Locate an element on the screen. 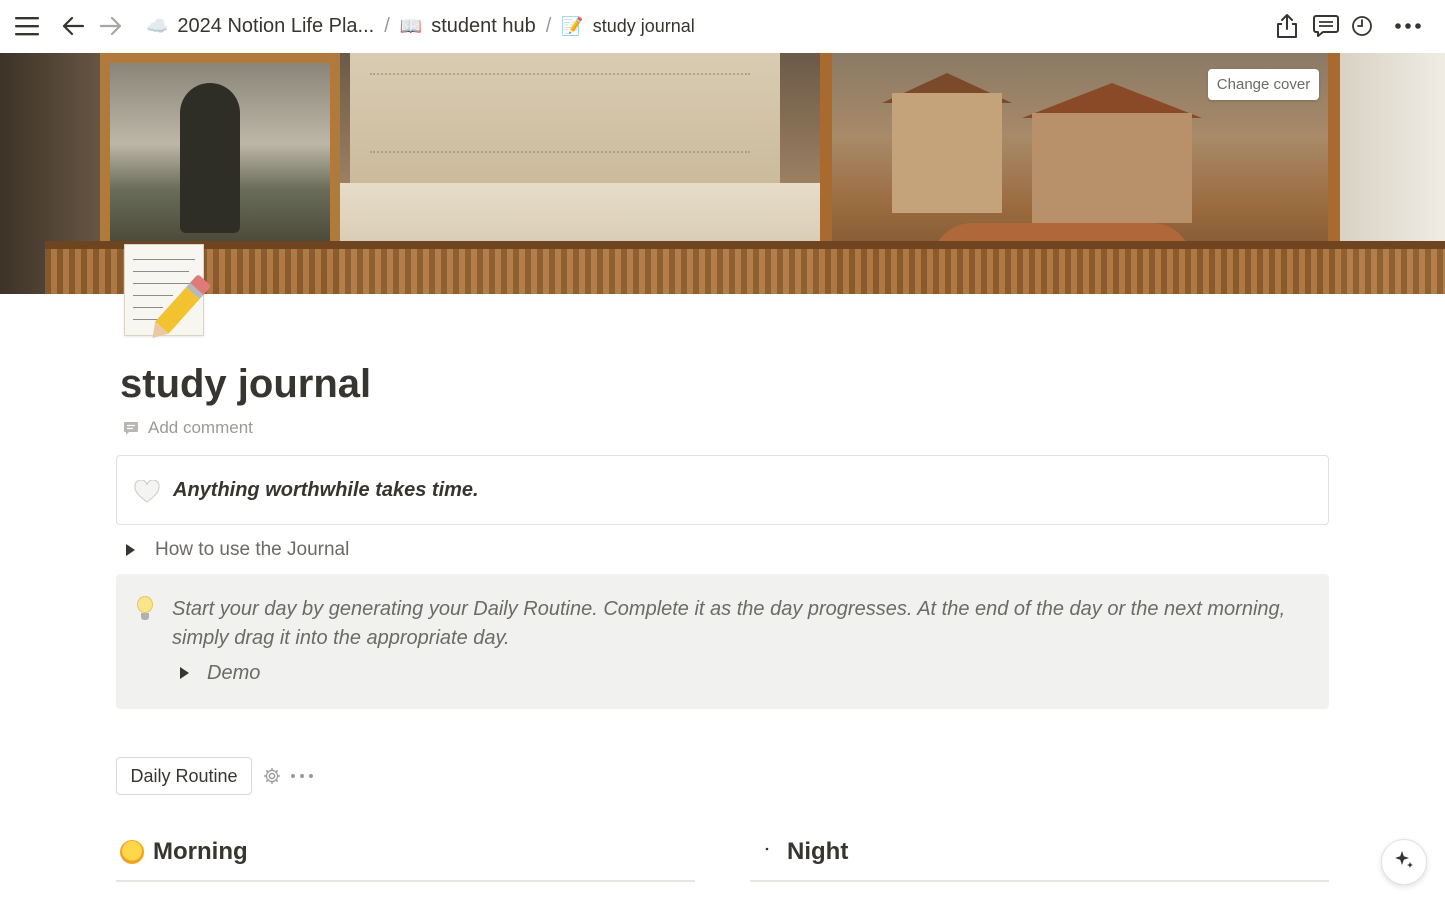 This screenshot has height=897, width=1445. change-cover-button: Change cover is located at coordinates (1263, 84).